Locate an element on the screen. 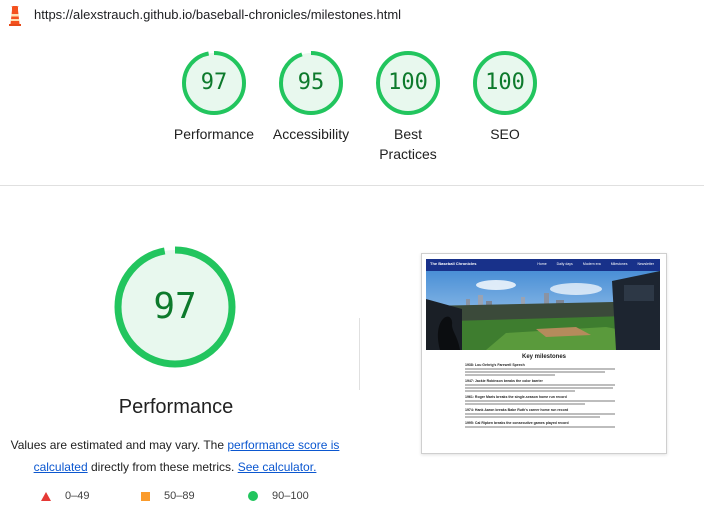 The image size is (704, 528). score-legend: 0–49 50–89 90–100 is located at coordinates (176, 500).